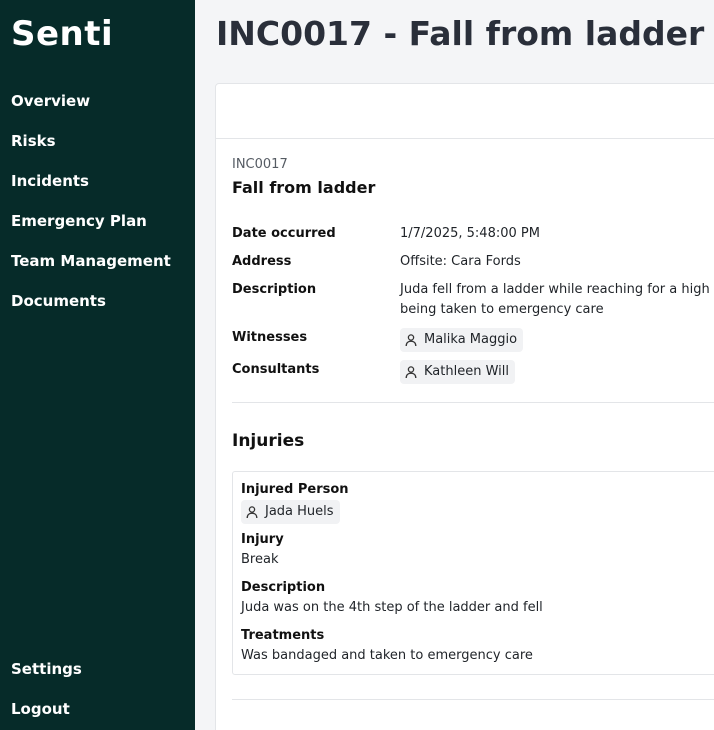 The image size is (714, 730). What do you see at coordinates (274, 289) in the screenshot?
I see `description-label: Description` at bounding box center [274, 289].